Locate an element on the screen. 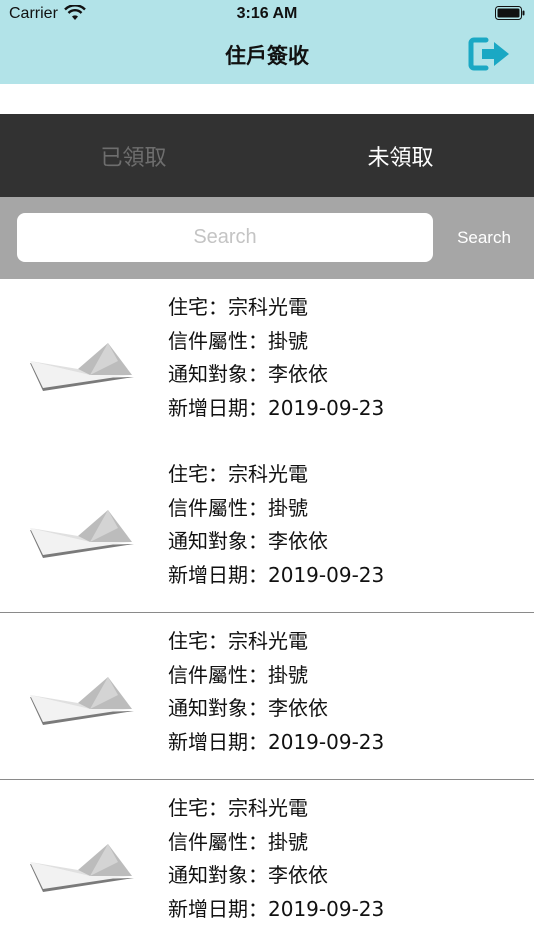 This screenshot has height=950, width=534. clock-label: 3:16 AM is located at coordinates (267, 13).